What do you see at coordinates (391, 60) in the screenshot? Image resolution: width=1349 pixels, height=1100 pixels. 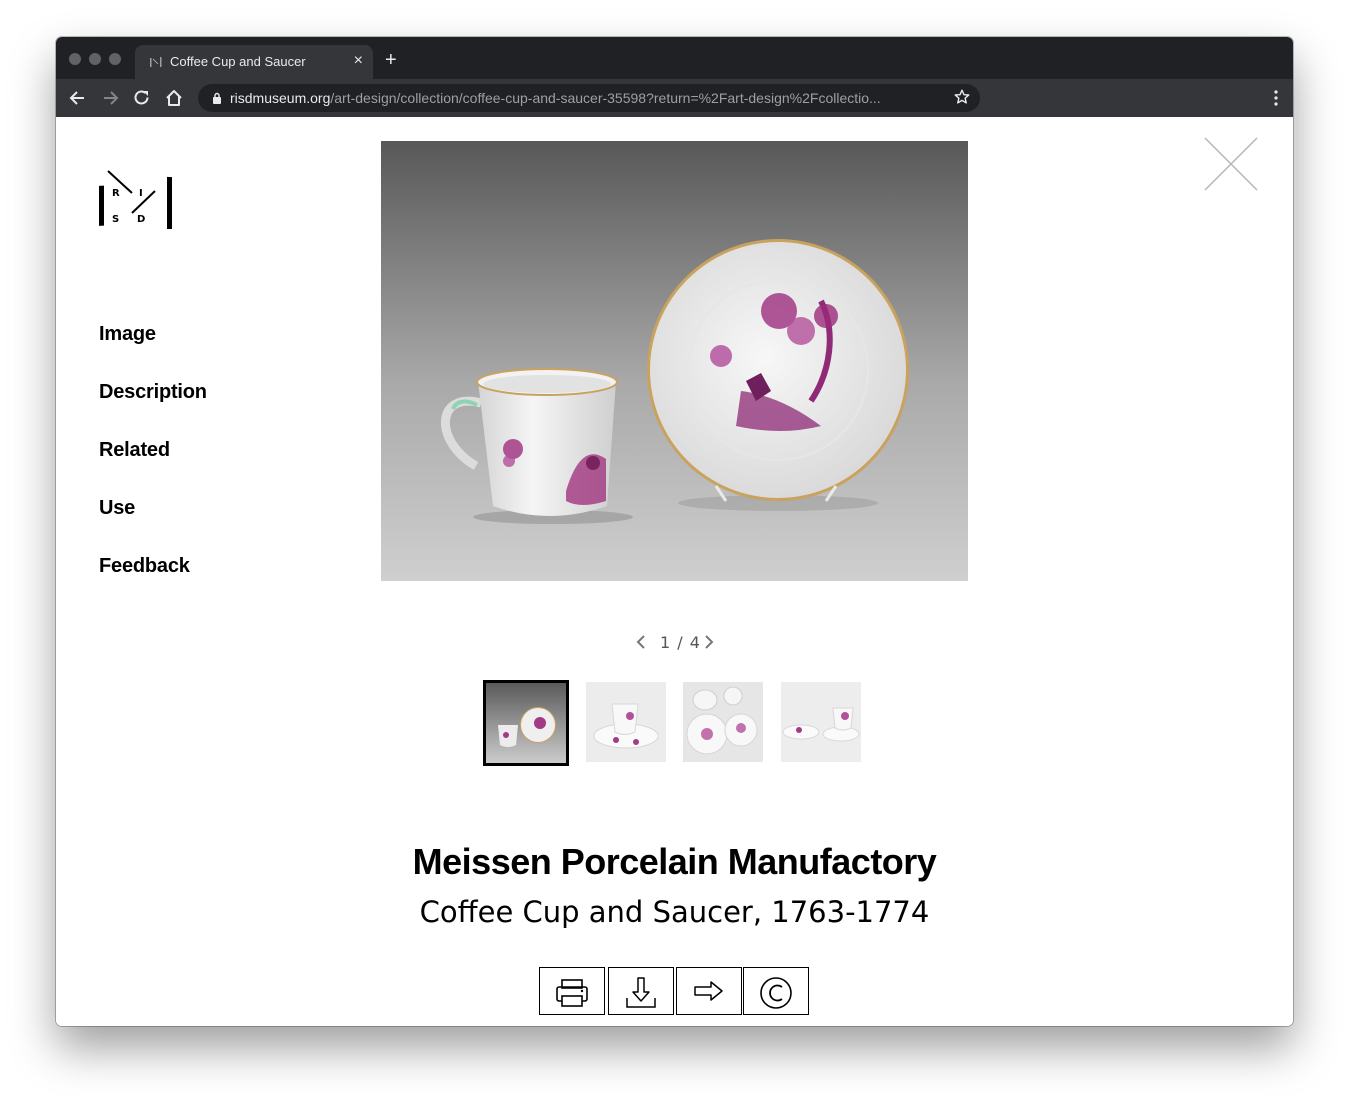 I see `new-tab-button: +` at bounding box center [391, 60].